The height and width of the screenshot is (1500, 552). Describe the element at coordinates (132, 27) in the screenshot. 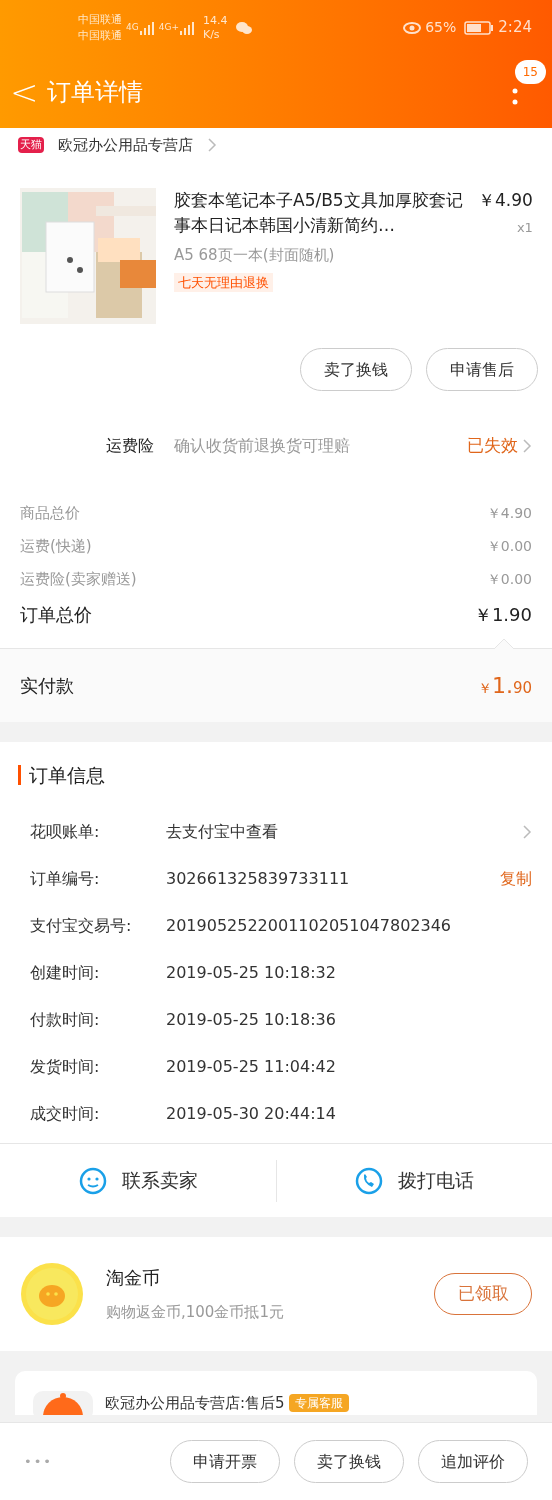

I see `network-label: 4G` at that location.